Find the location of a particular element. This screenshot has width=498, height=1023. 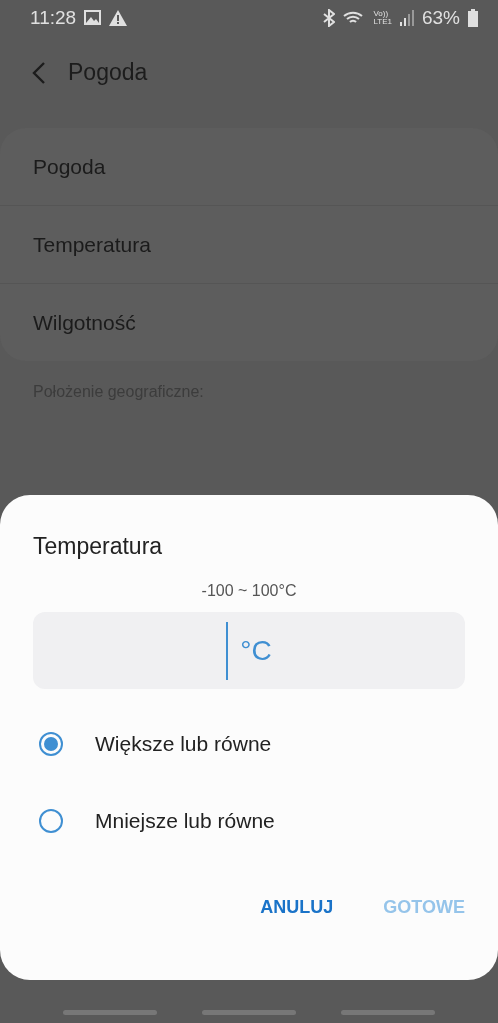

radio-option: Większe lub równe is located at coordinates (249, 743).